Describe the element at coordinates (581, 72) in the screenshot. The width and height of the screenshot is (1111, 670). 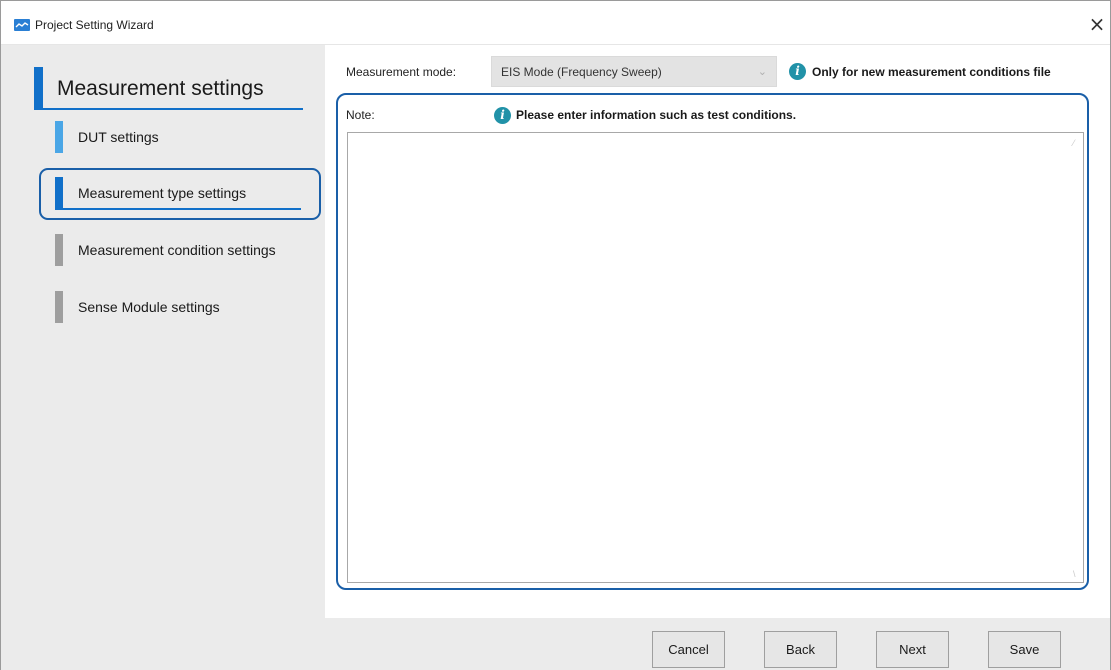
I see `measurement-mode-value: EIS Mode (Frequency Sweep)` at that location.